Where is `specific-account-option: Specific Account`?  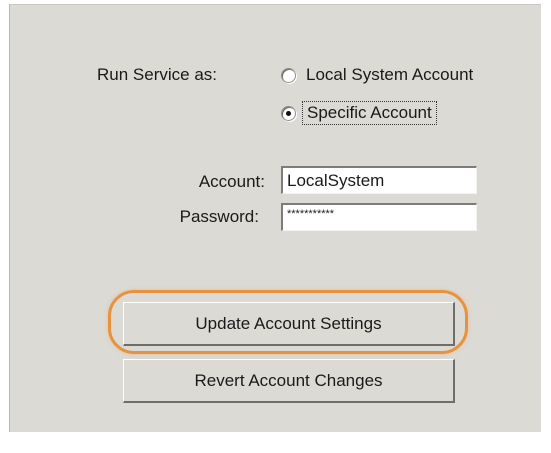 specific-account-option: Specific Account is located at coordinates (359, 113).